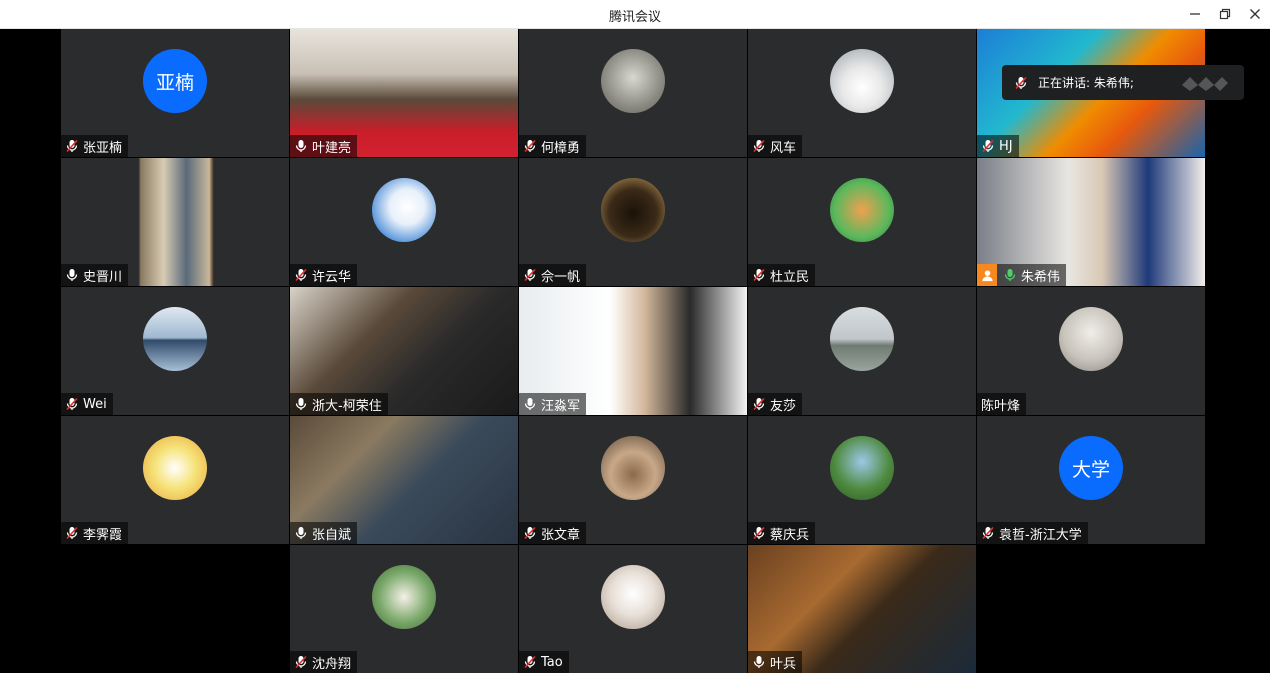 The height and width of the screenshot is (673, 1270). What do you see at coordinates (862, 609) in the screenshot?
I see `participant-tile: 叶兵` at bounding box center [862, 609].